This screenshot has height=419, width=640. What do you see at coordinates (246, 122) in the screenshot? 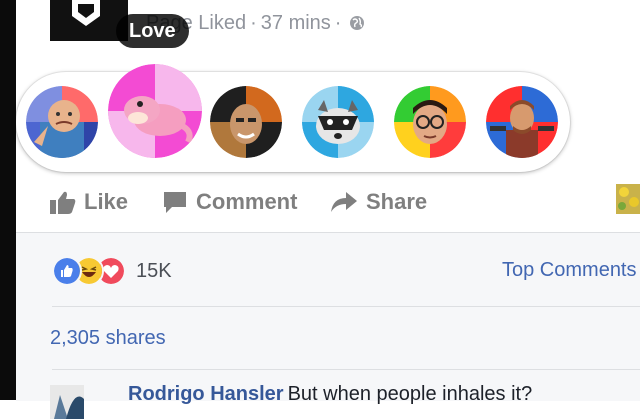
I see `bald-man-face` at bounding box center [246, 122].